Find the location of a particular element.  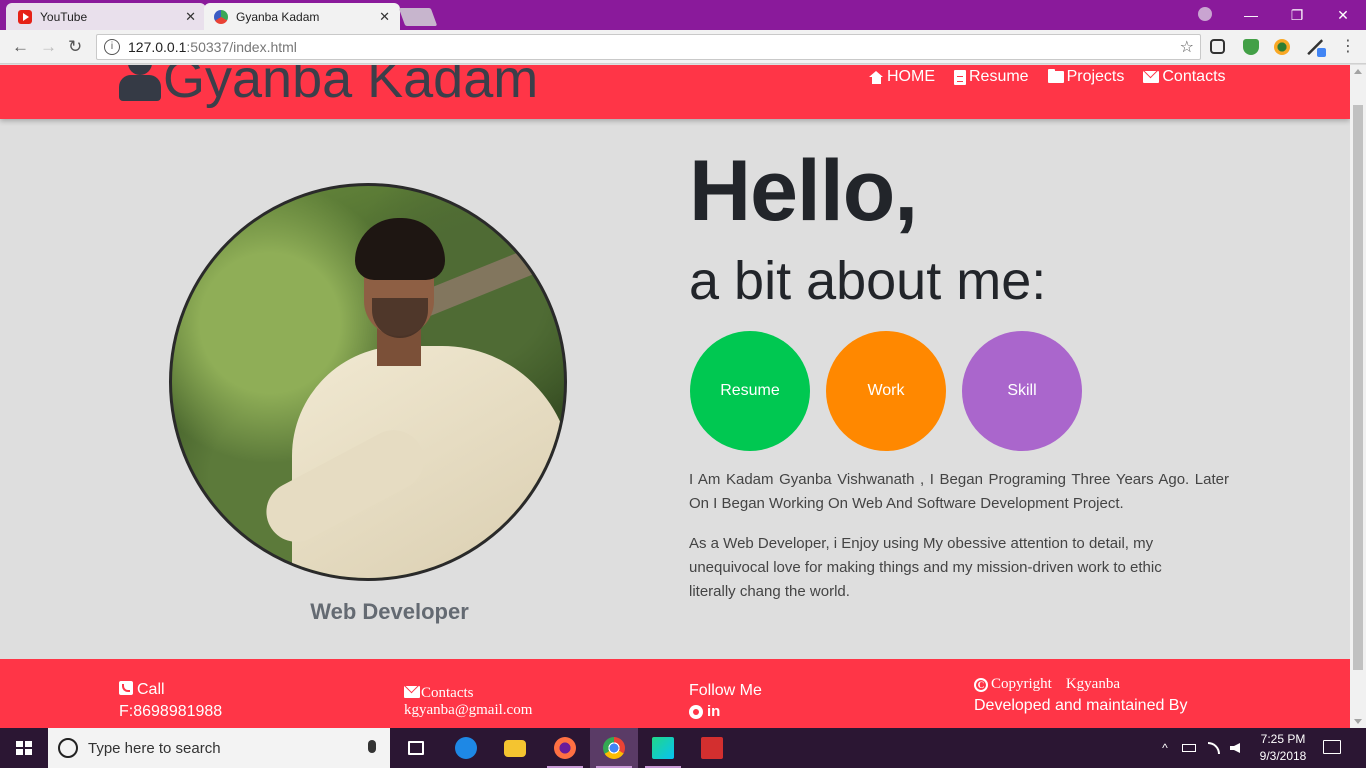

url-host: 127.0.0.1 is located at coordinates (157, 47).